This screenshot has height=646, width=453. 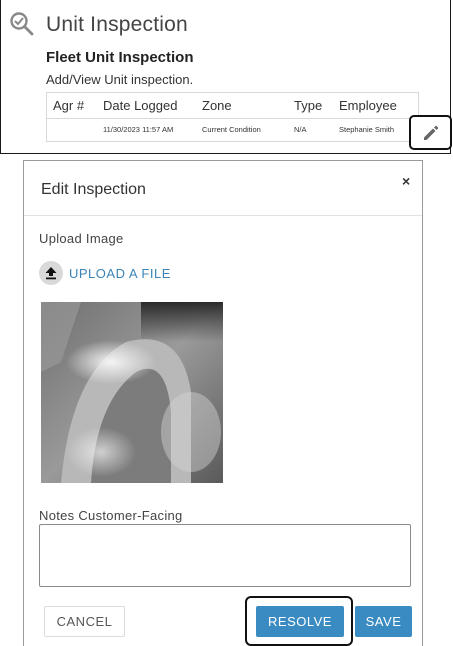 I want to click on cancel-button: CANCEL, so click(x=84, y=621).